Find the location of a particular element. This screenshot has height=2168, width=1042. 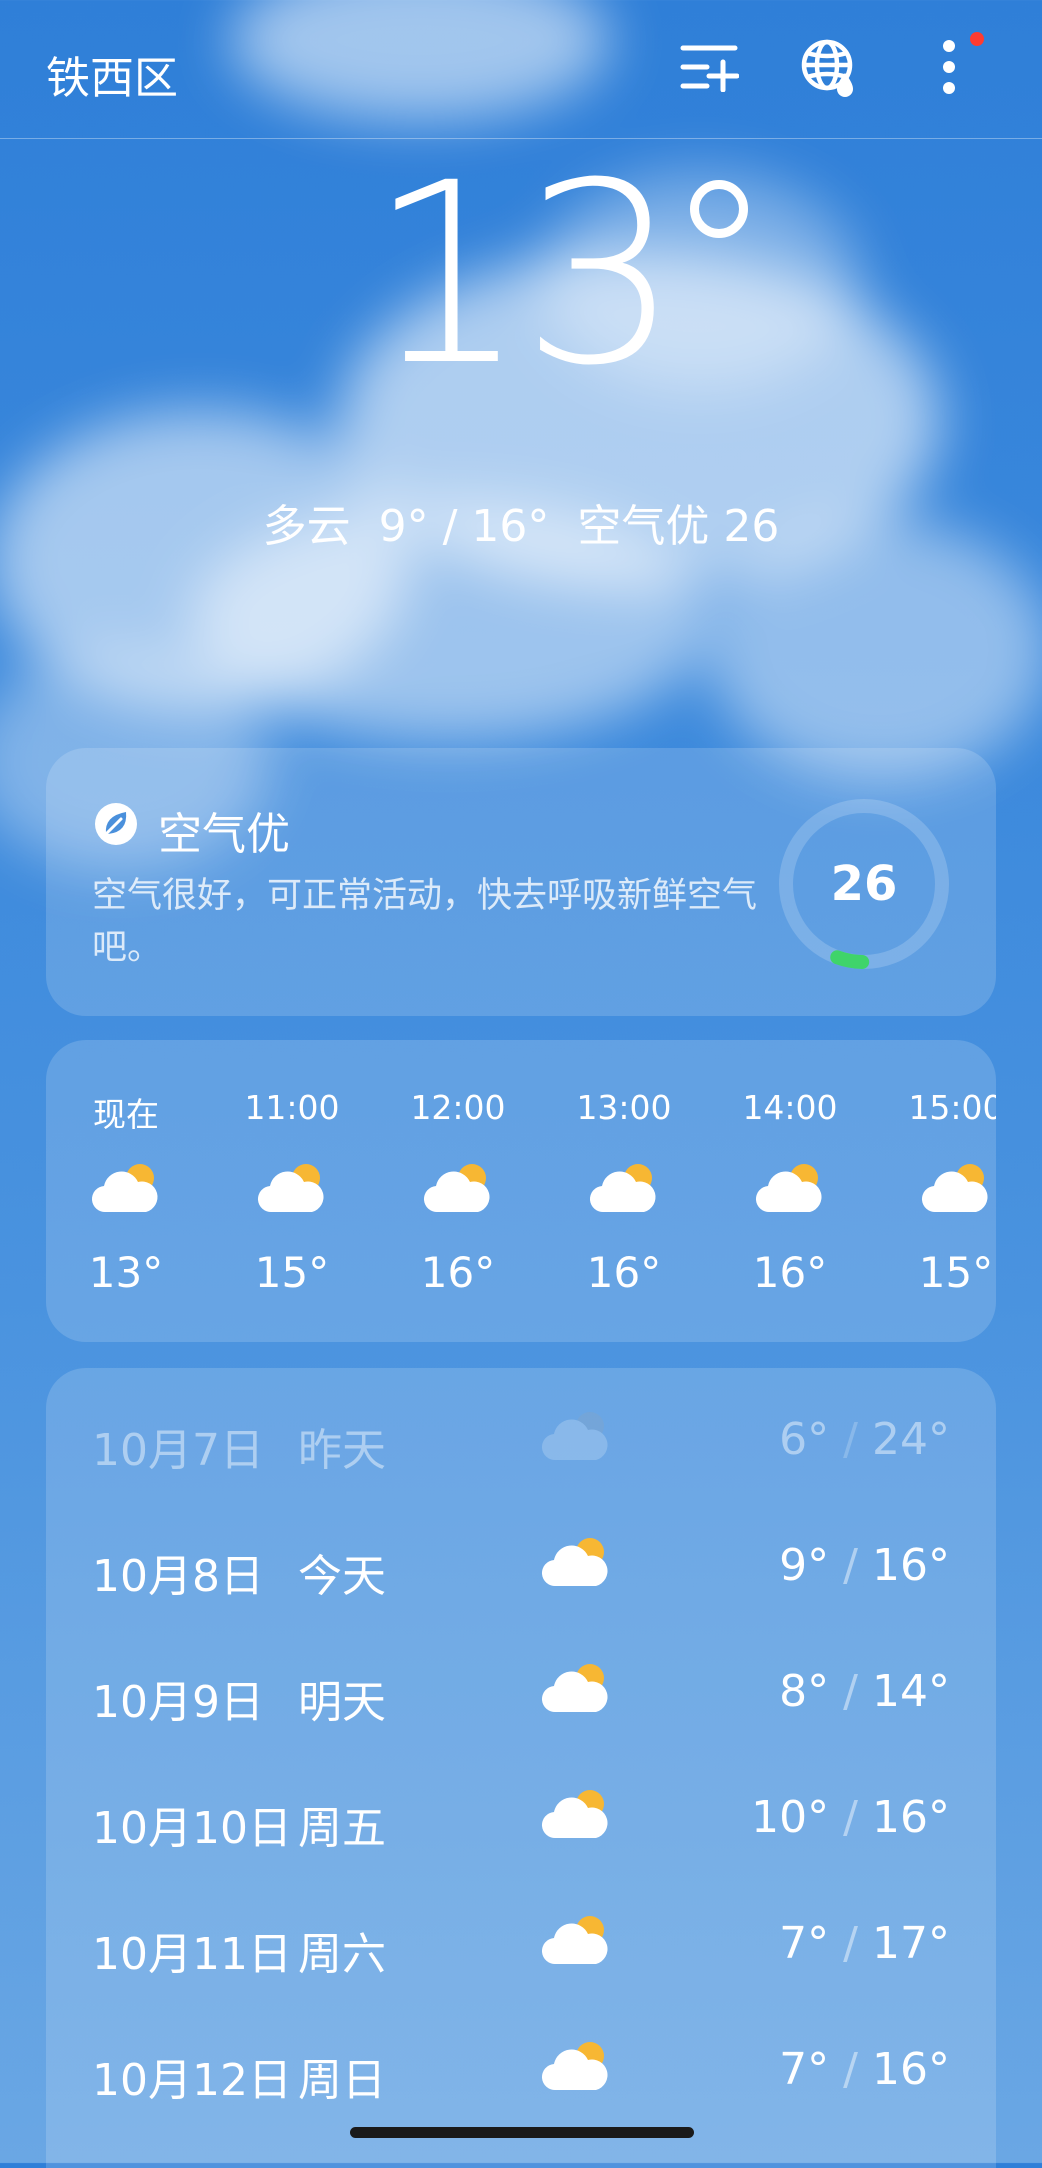

day-name: 周六 is located at coordinates (342, 1954).